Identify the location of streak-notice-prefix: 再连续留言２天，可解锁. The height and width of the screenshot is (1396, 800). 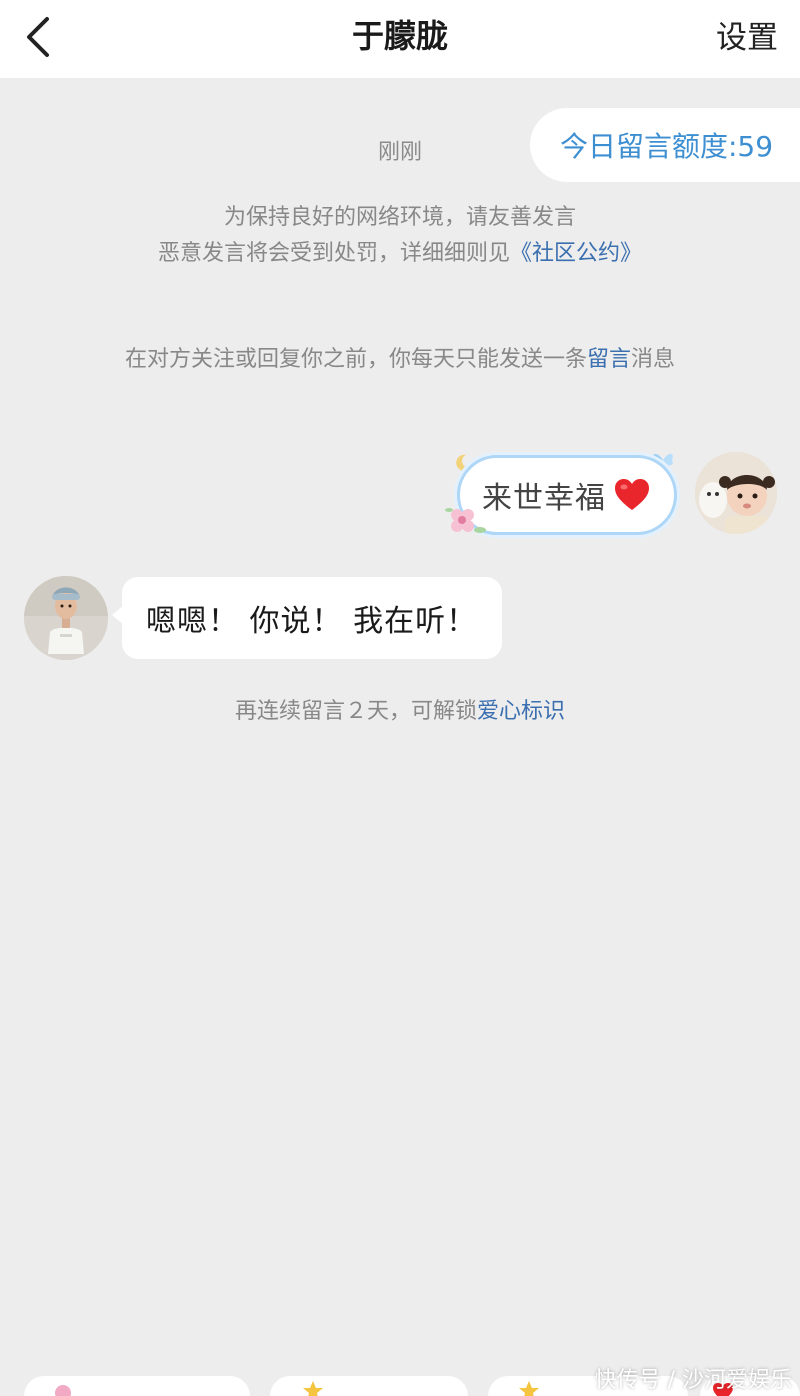
(355, 711).